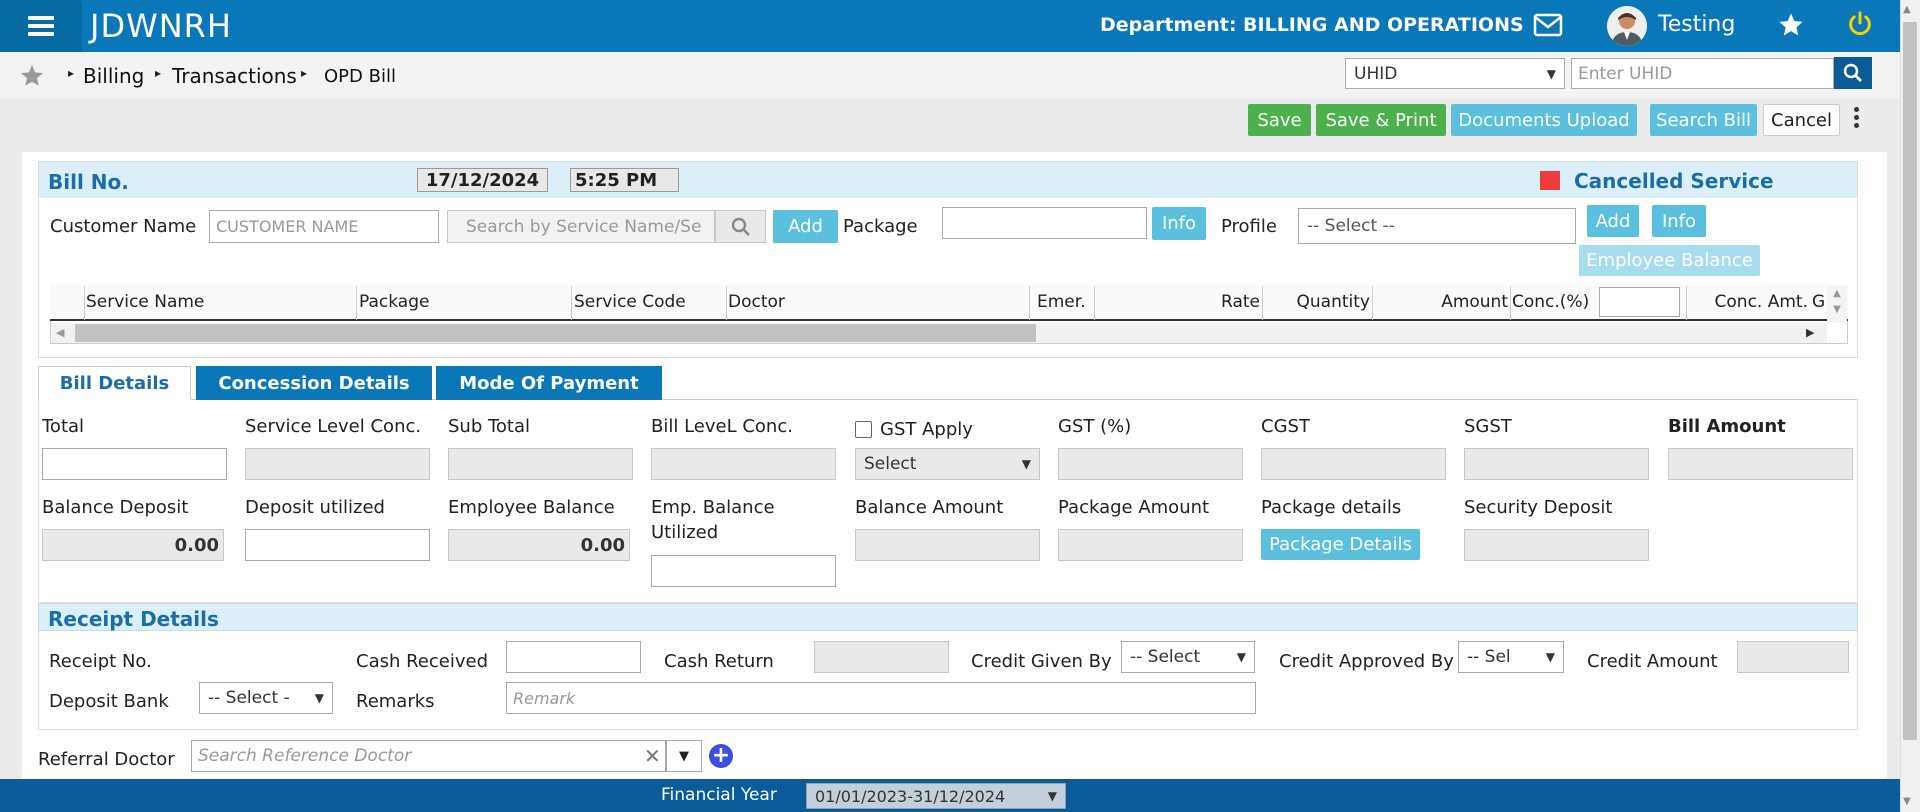  Describe the element at coordinates (234, 76) in the screenshot. I see `breadcrumb-transactions: Transactions` at that location.